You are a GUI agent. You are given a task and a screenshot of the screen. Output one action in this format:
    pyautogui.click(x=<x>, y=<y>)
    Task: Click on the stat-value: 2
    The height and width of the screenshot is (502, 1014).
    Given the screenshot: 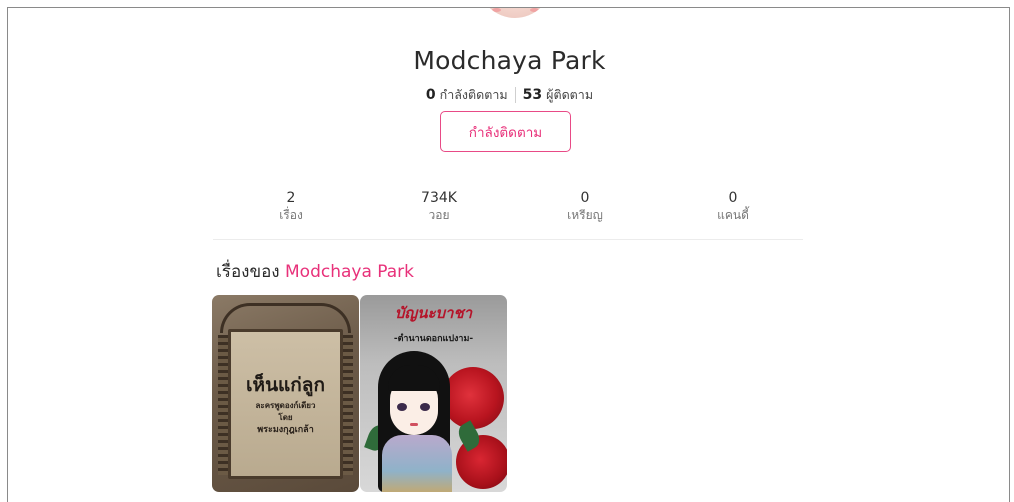 What is the action you would take?
    pyautogui.click(x=291, y=198)
    